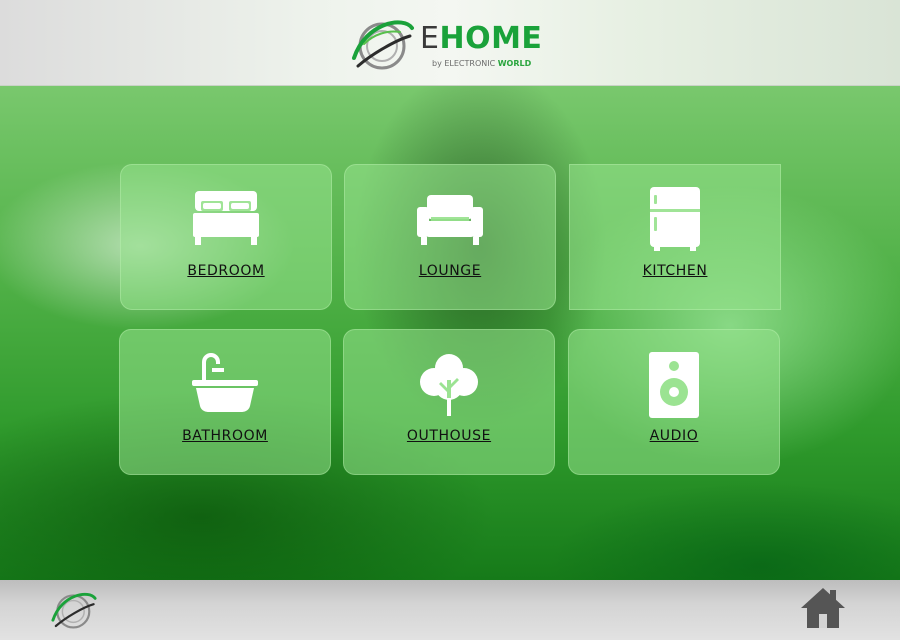  What do you see at coordinates (675, 219) in the screenshot?
I see `fridge-icon` at bounding box center [675, 219].